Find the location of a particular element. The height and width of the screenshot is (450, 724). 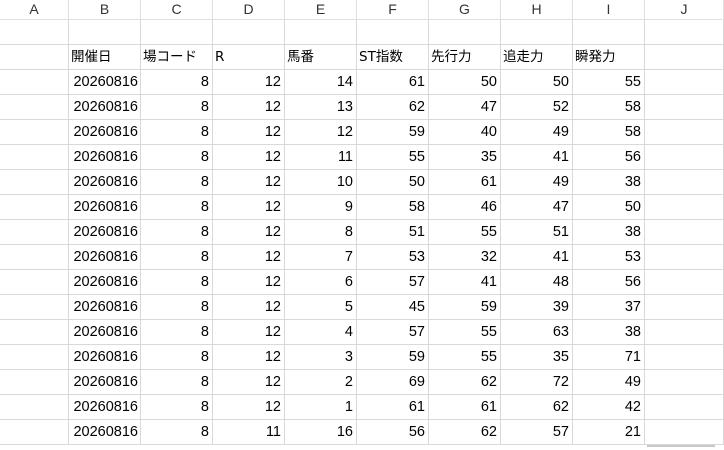

data-cell: 41 is located at coordinates (465, 282).